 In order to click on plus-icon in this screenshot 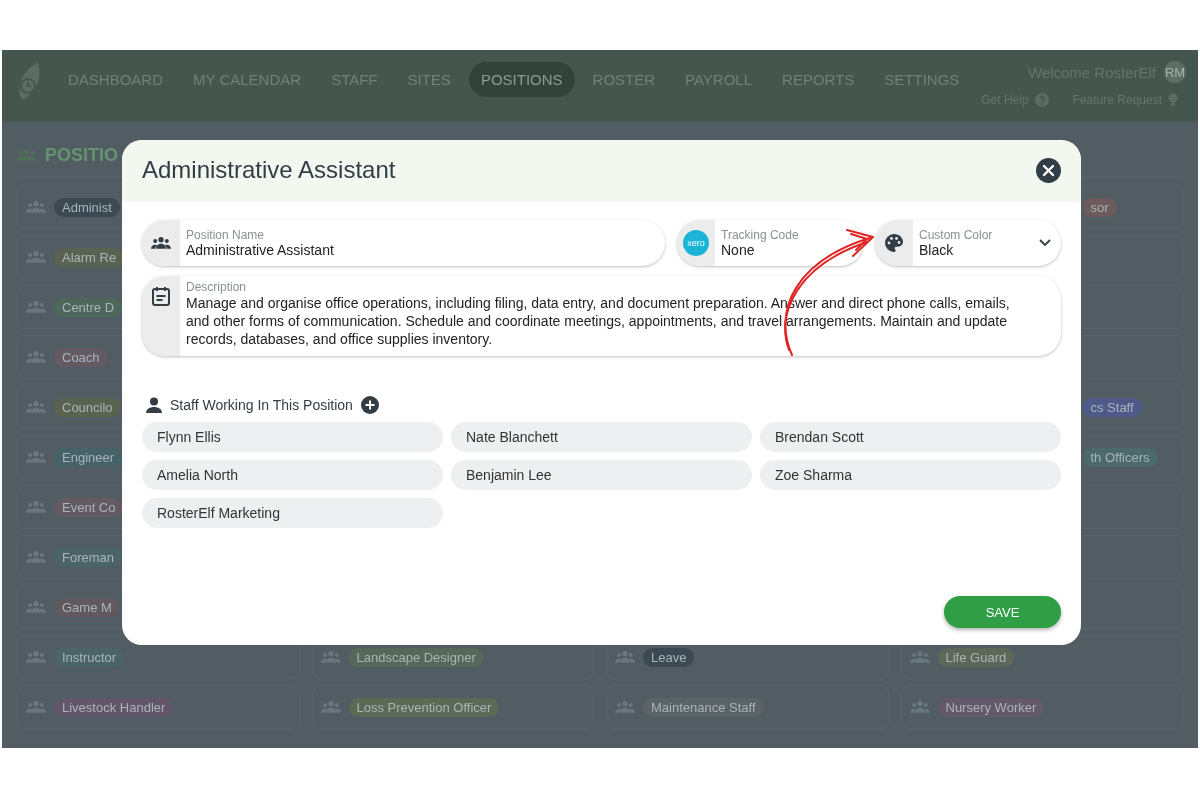, I will do `click(369, 405)`.